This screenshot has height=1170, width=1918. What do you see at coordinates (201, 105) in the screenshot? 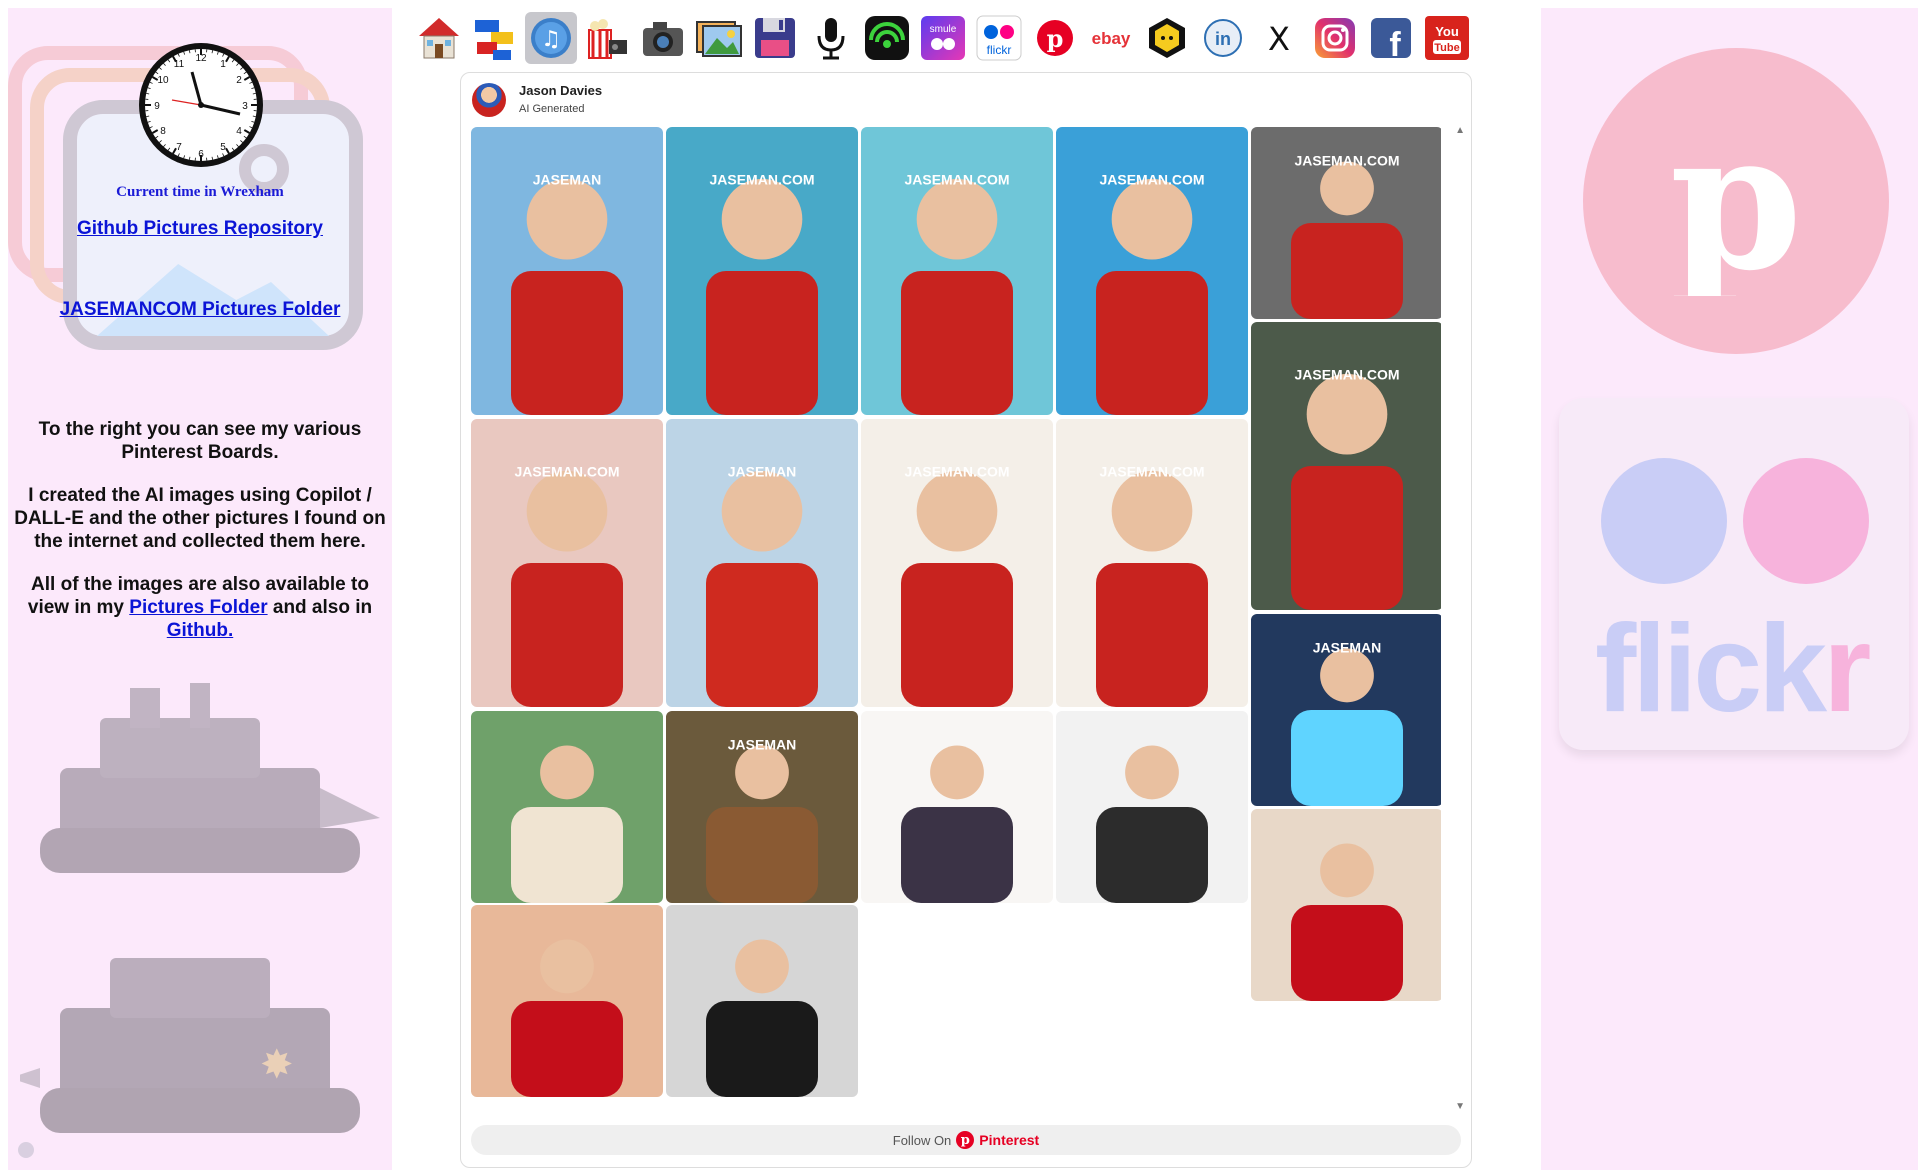
I see `analog-clock: 12 12 3 45 6 78 9 10 11` at bounding box center [201, 105].